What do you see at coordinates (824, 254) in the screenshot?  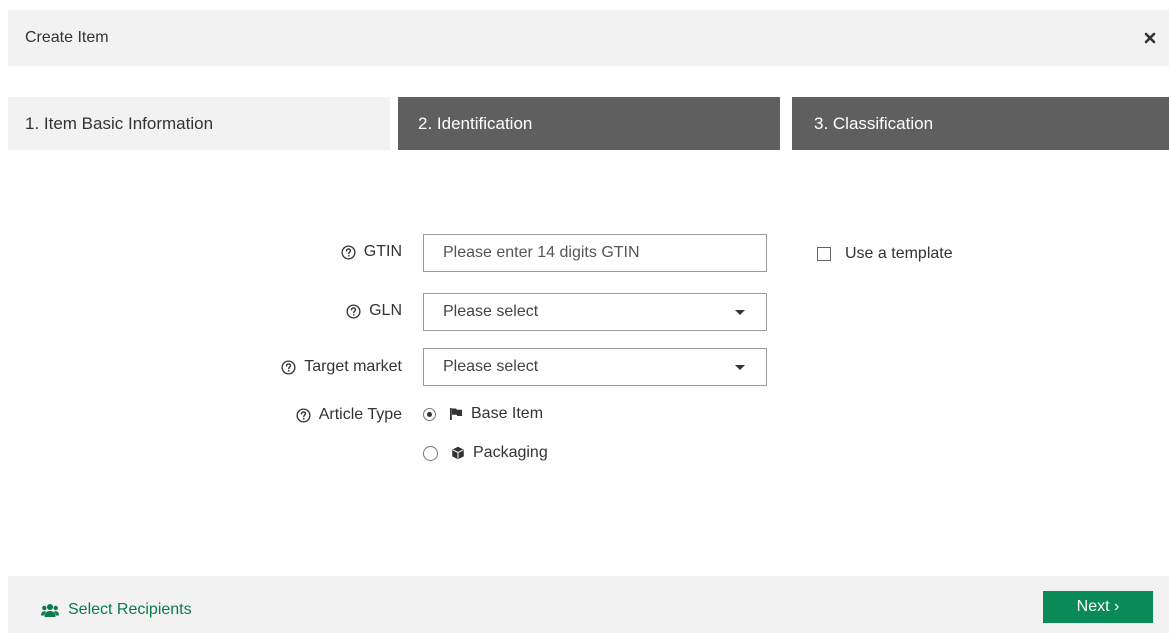 I see `checkbox-icon` at bounding box center [824, 254].